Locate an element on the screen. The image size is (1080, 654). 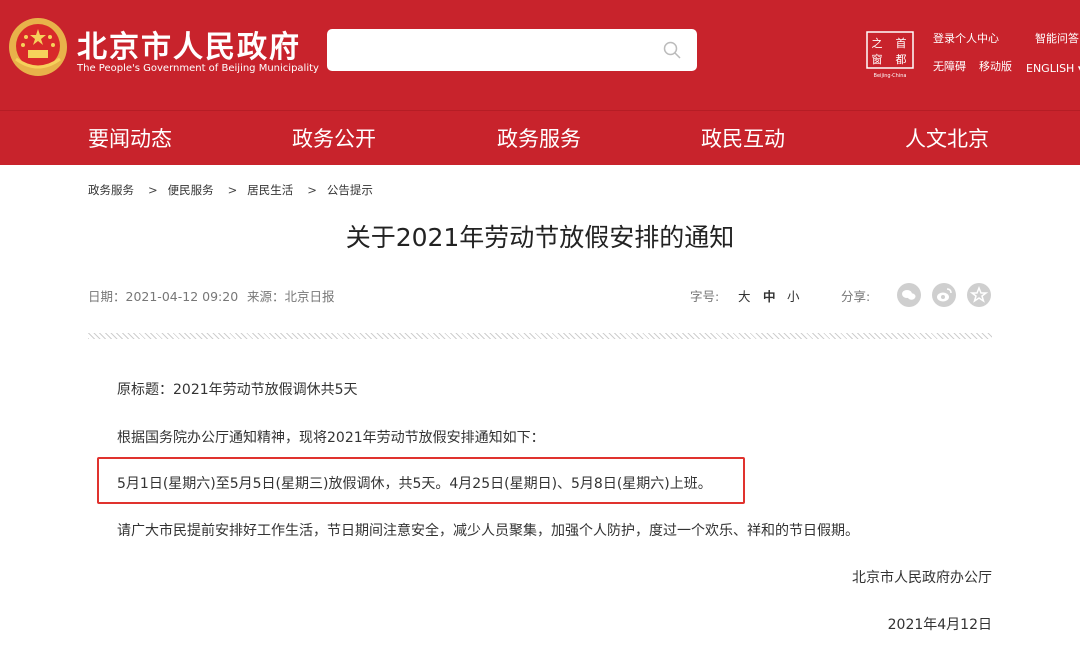
article-date: 日期：2021-04-12 09:20 is located at coordinates (163, 296).